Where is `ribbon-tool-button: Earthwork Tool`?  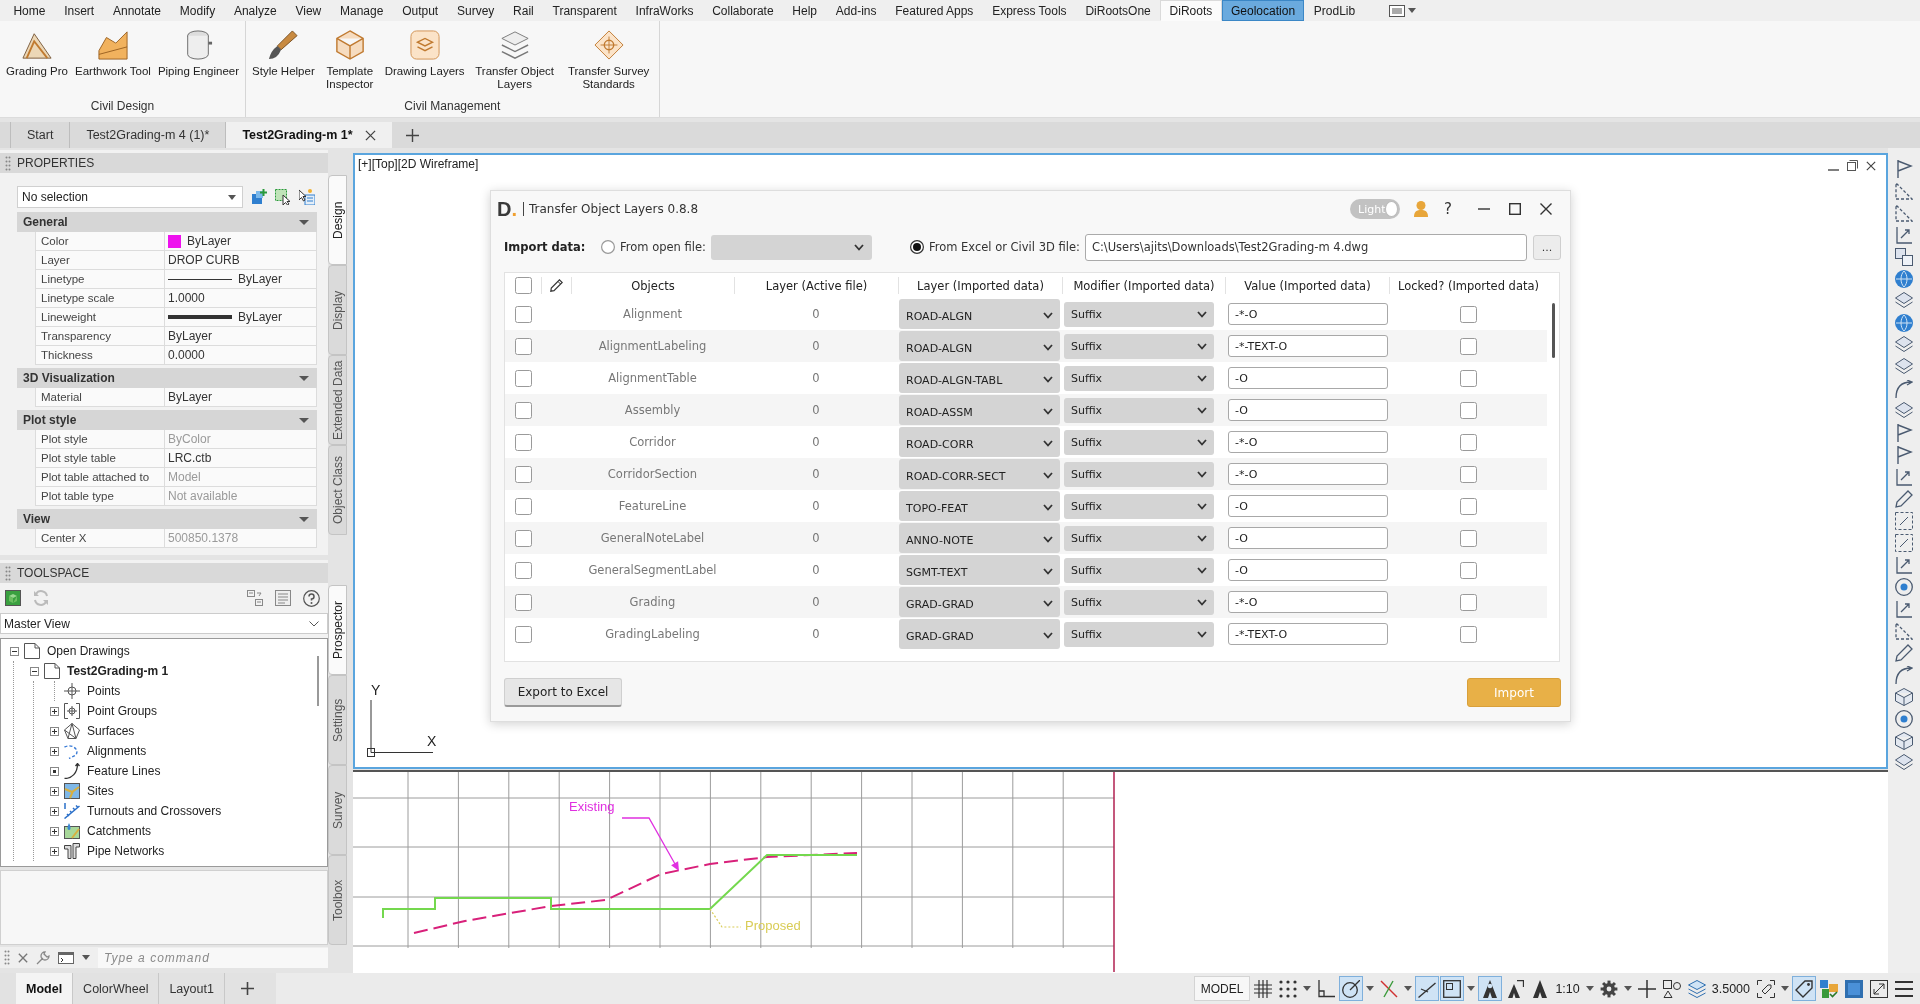 ribbon-tool-button: Earthwork Tool is located at coordinates (113, 54).